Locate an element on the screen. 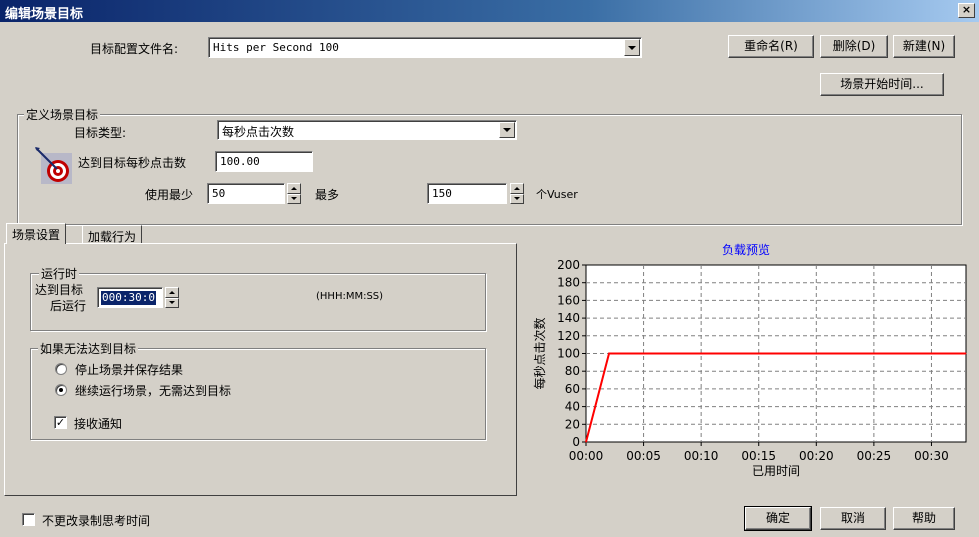 The width and height of the screenshot is (979, 537). new-button: 新建(N) is located at coordinates (924, 46).